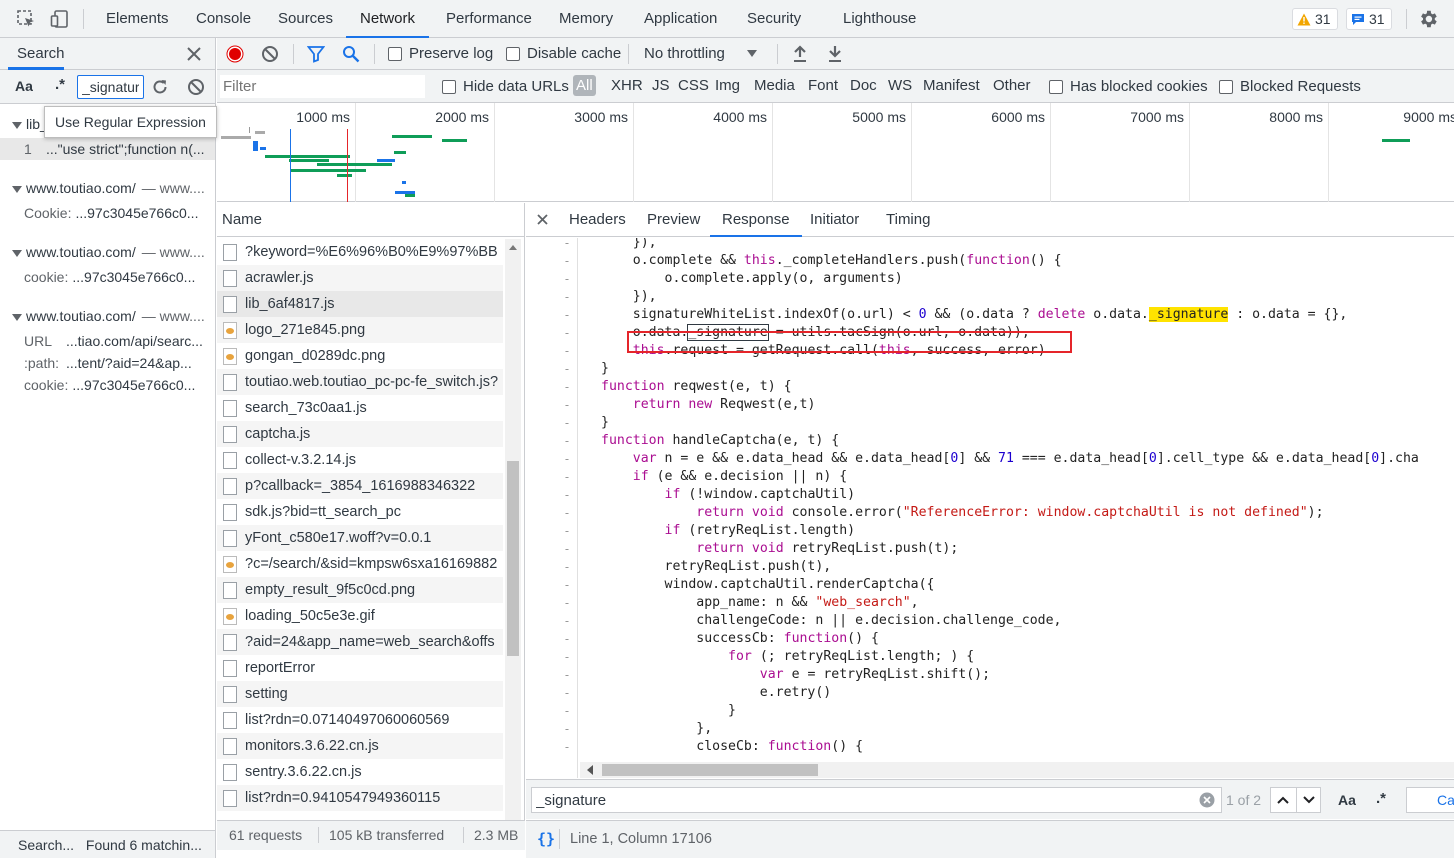 The height and width of the screenshot is (858, 1454). I want to click on request-row: empty_result_9f5c0cd.png, so click(360, 590).